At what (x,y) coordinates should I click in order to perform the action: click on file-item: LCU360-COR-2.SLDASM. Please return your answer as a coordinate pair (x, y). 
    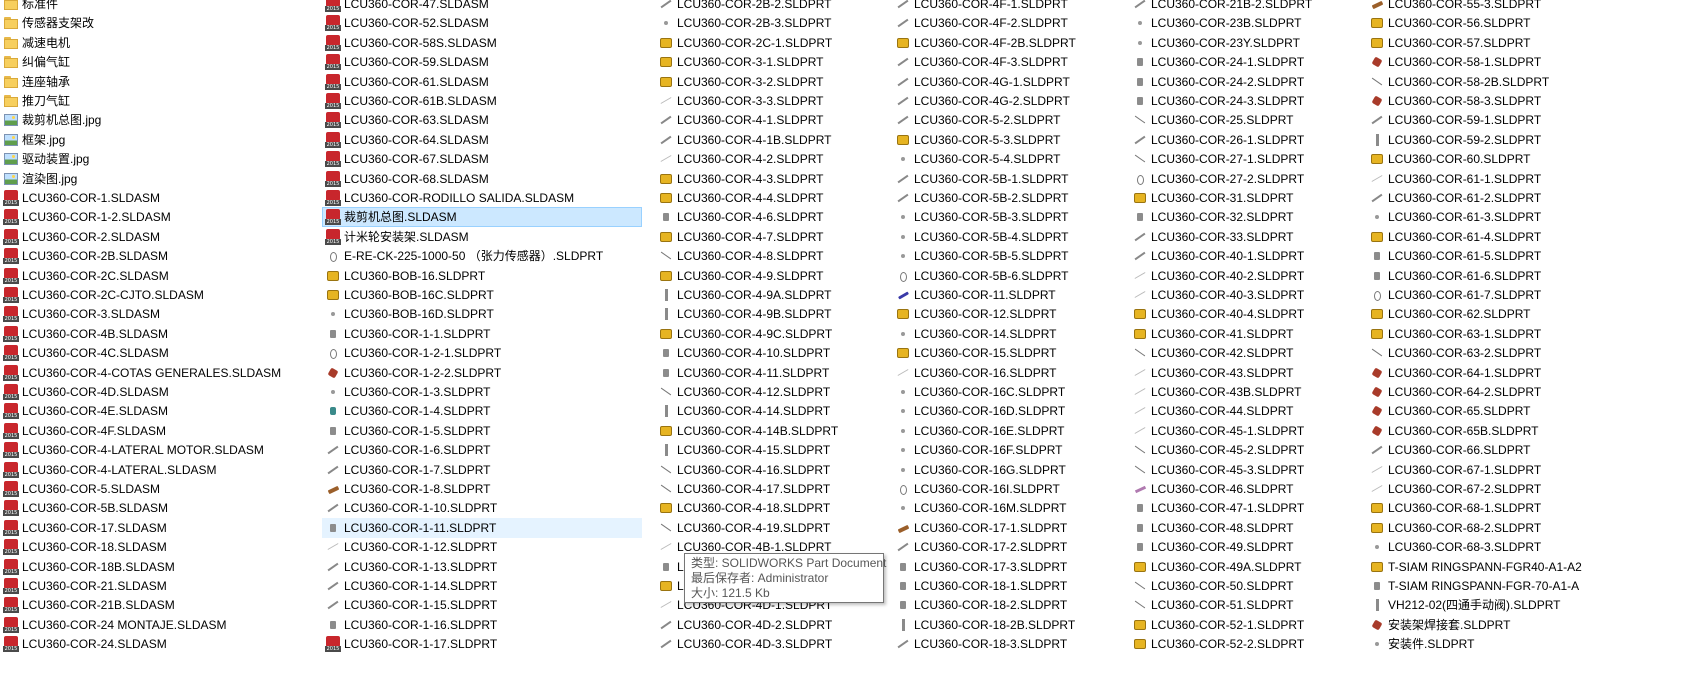
    Looking at the image, I should click on (158, 237).